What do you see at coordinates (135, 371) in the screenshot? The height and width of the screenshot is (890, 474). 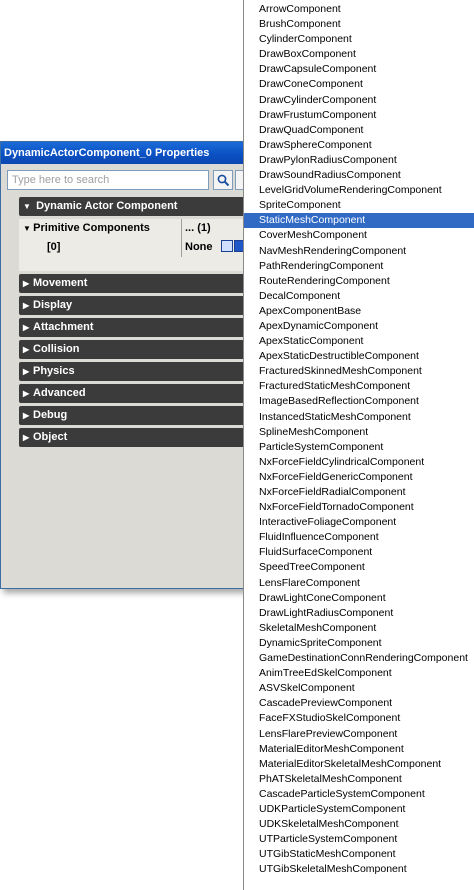 I see `category-physics: ▶ Physics` at bounding box center [135, 371].